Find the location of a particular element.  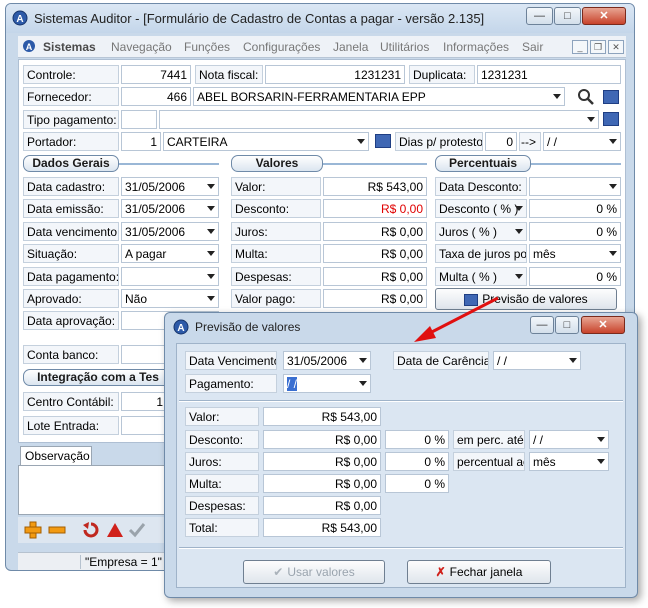

observacao-memo is located at coordinates (98, 490).